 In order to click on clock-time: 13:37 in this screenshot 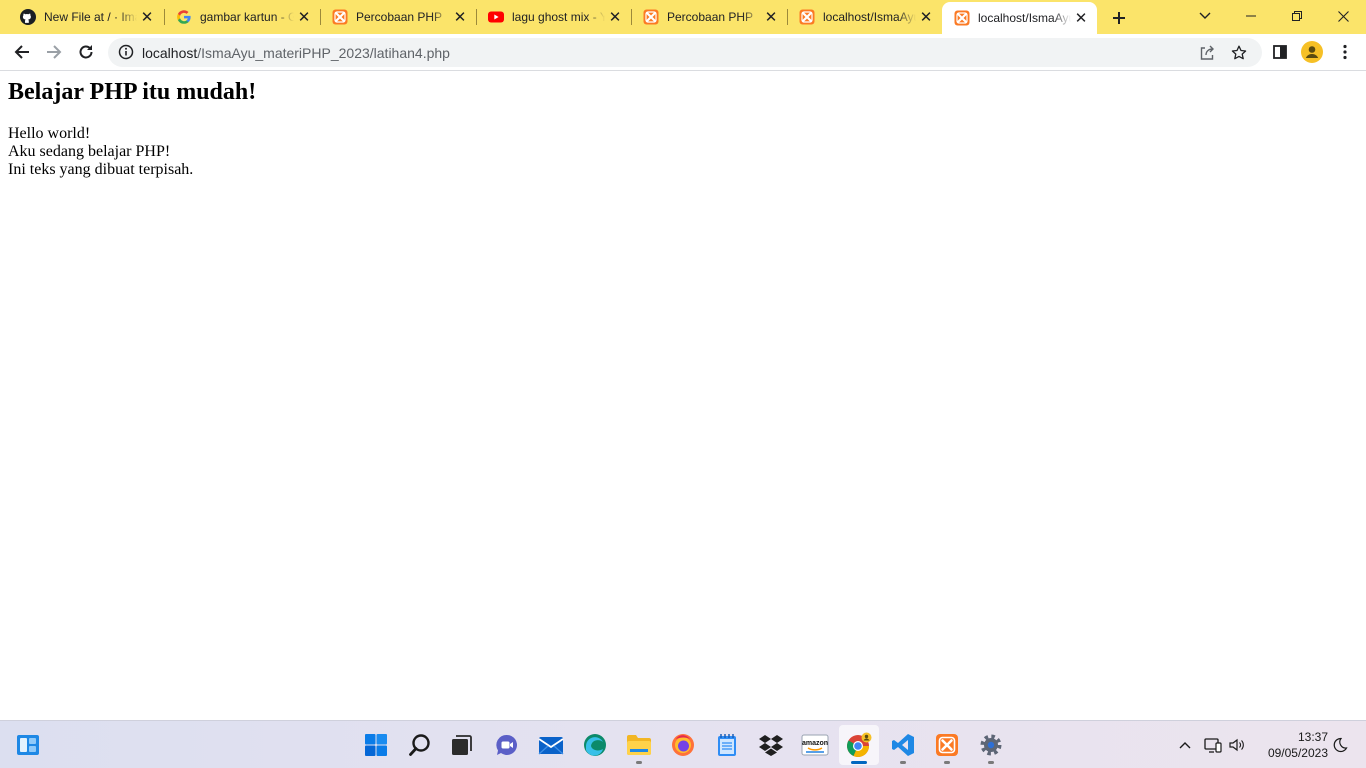, I will do `click(1312, 737)`.